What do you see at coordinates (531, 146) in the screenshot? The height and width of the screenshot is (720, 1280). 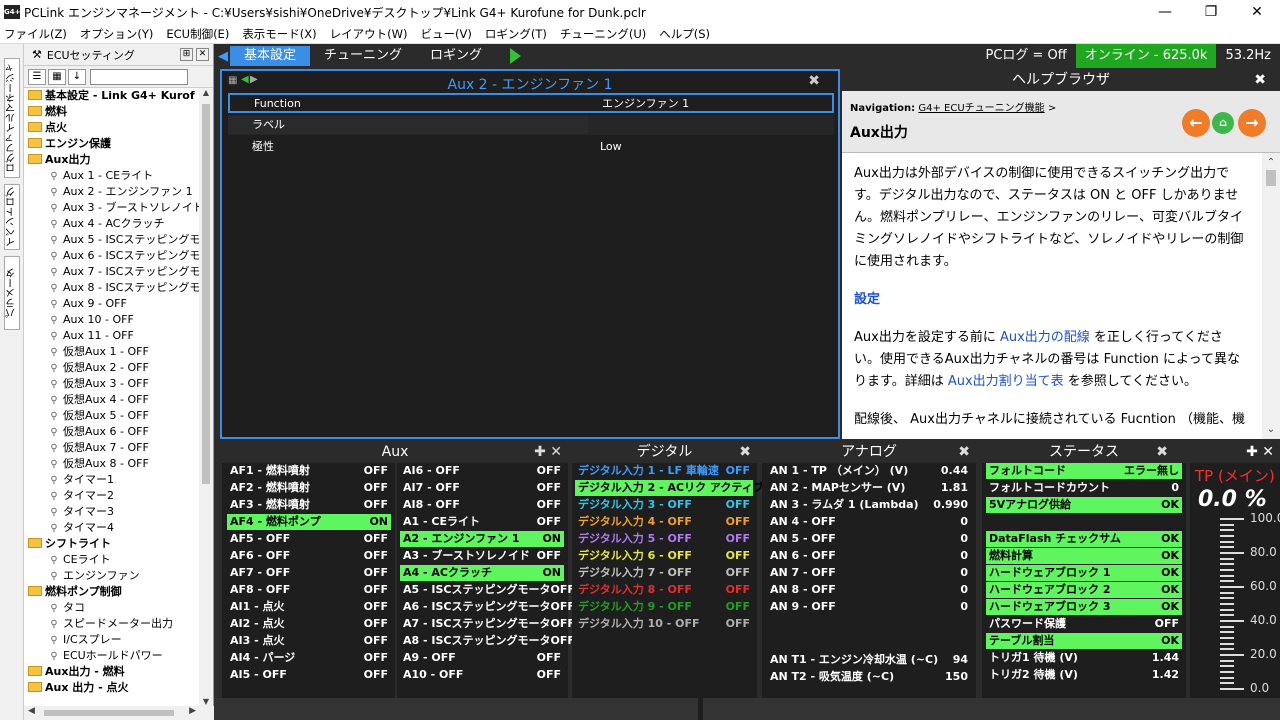 I see `polarity-row: 極性 Low` at bounding box center [531, 146].